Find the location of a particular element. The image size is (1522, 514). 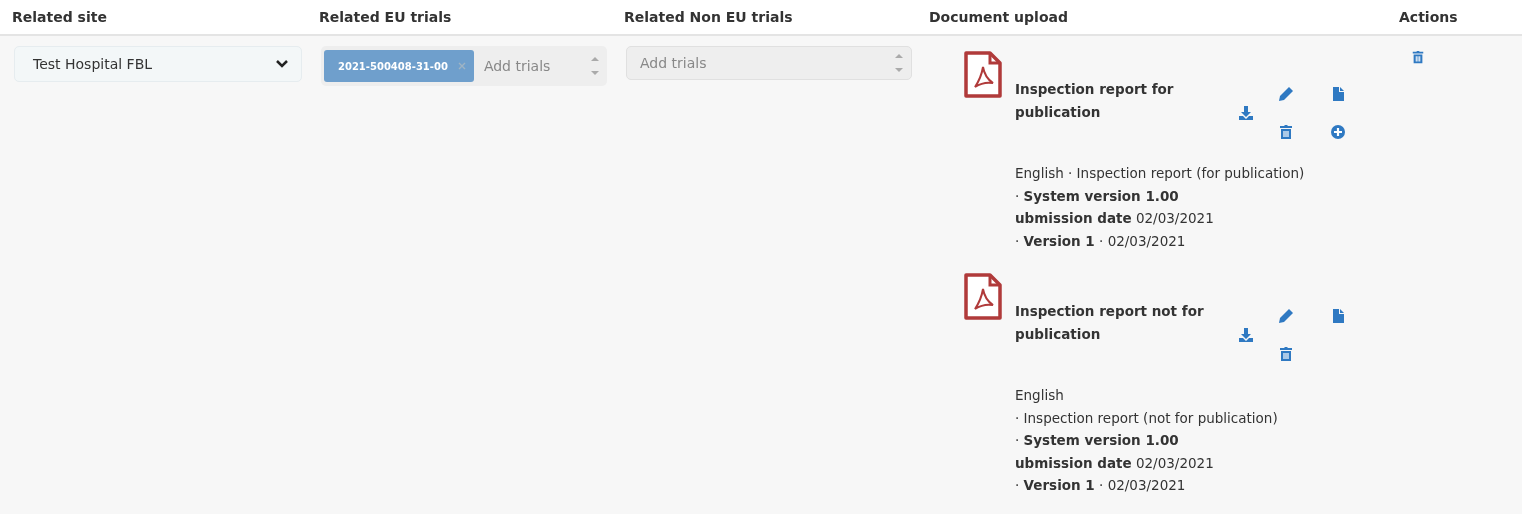

column-header: Related EU trials is located at coordinates (386, 17).